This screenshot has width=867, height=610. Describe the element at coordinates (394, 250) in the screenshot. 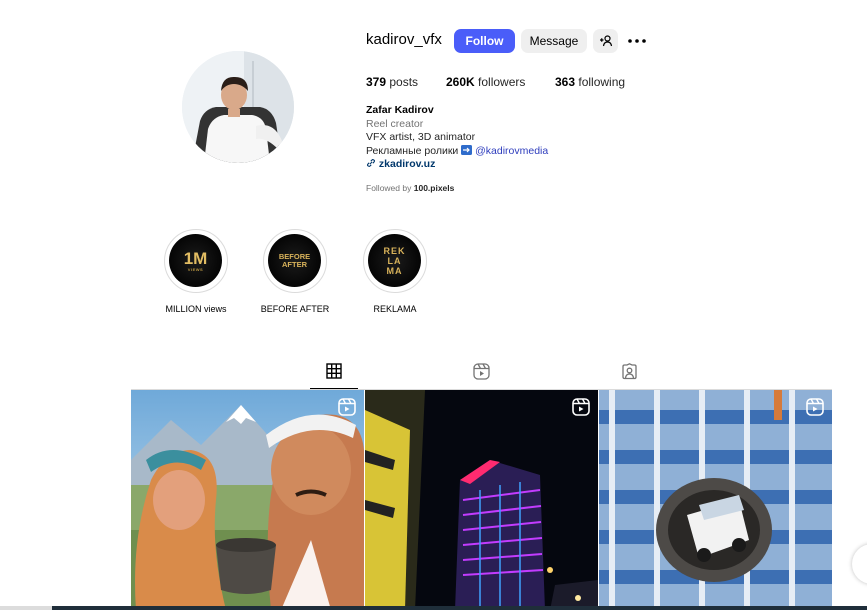

I see `highlight-cover-line1: REK` at that location.